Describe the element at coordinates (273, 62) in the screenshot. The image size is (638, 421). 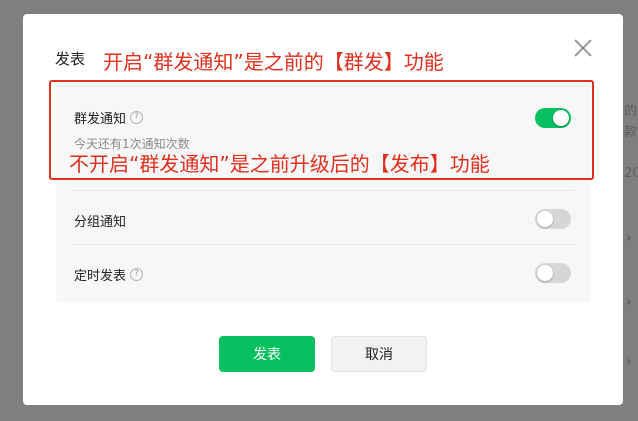
I see `annotation-top: 开启“群发通知”是之前的【群发】功能` at that location.